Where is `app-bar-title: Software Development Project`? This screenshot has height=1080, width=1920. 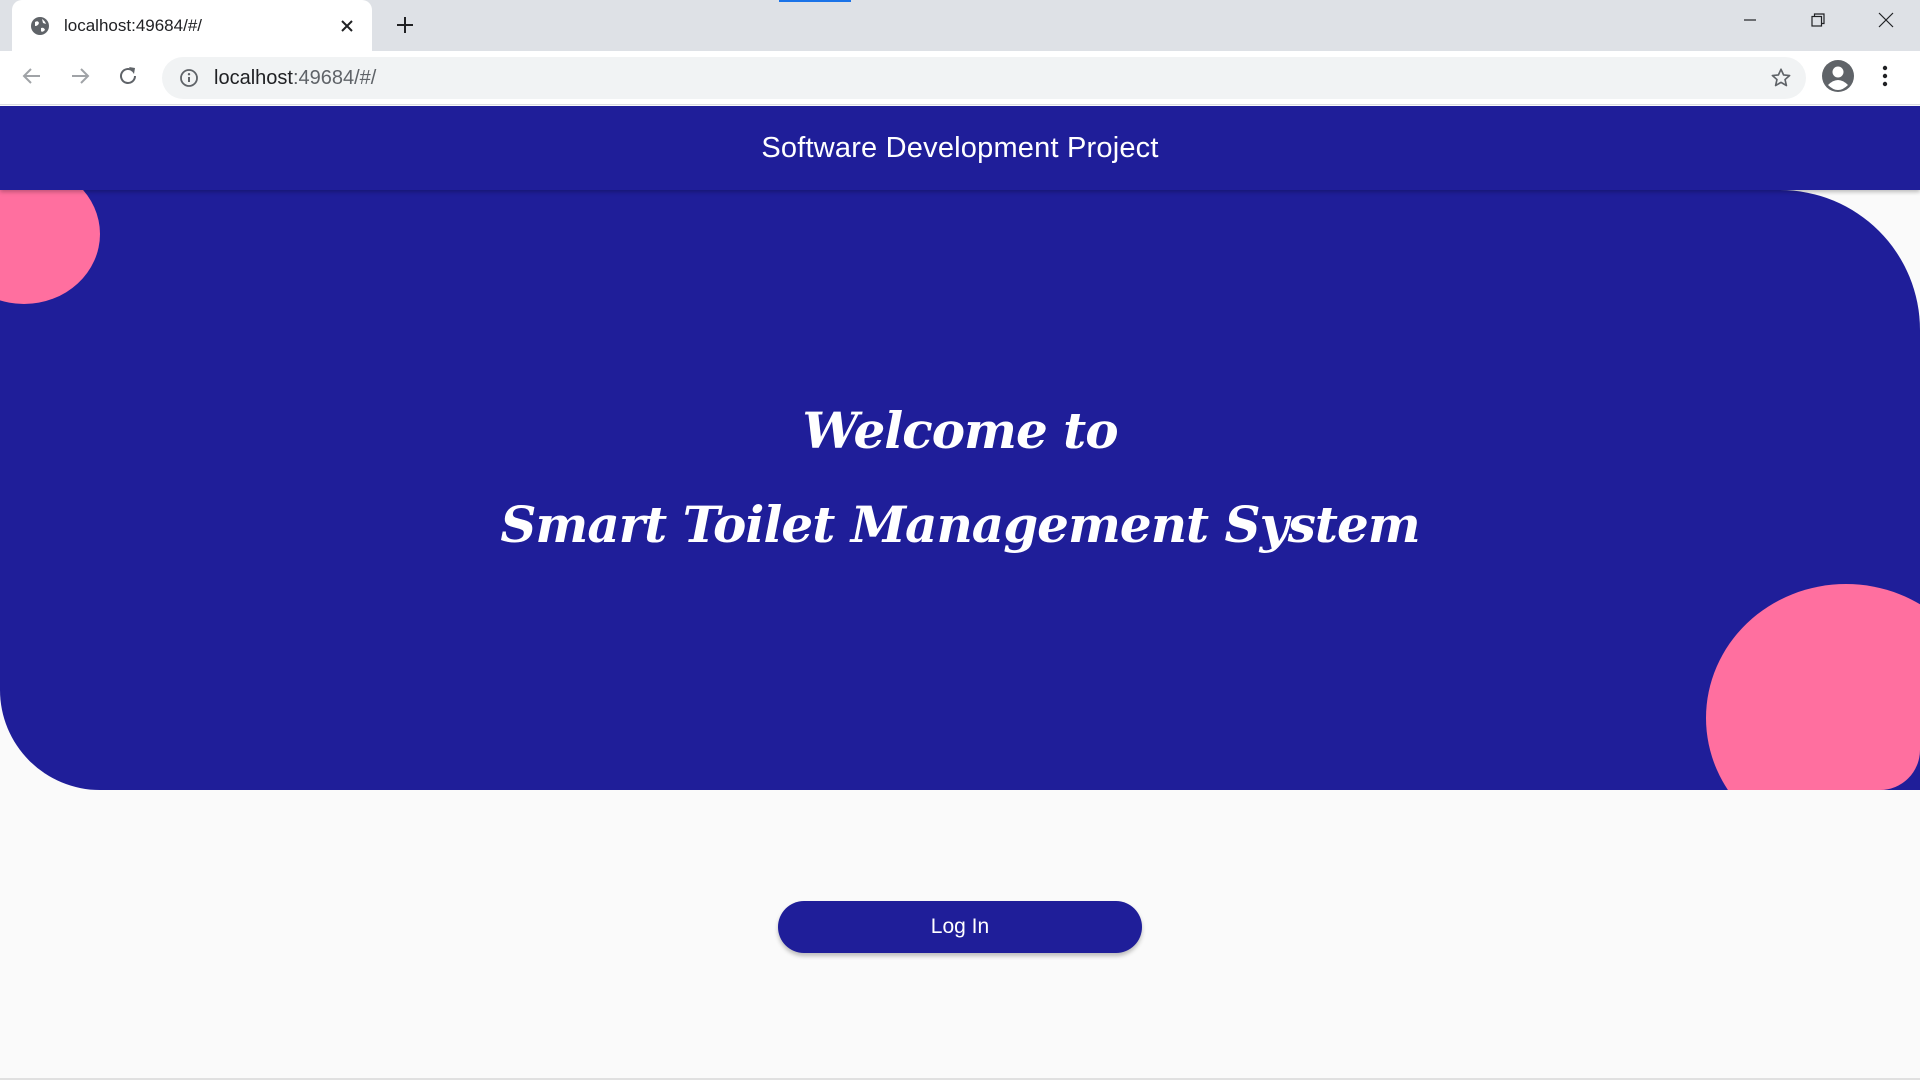 app-bar-title: Software Development Project is located at coordinates (960, 147).